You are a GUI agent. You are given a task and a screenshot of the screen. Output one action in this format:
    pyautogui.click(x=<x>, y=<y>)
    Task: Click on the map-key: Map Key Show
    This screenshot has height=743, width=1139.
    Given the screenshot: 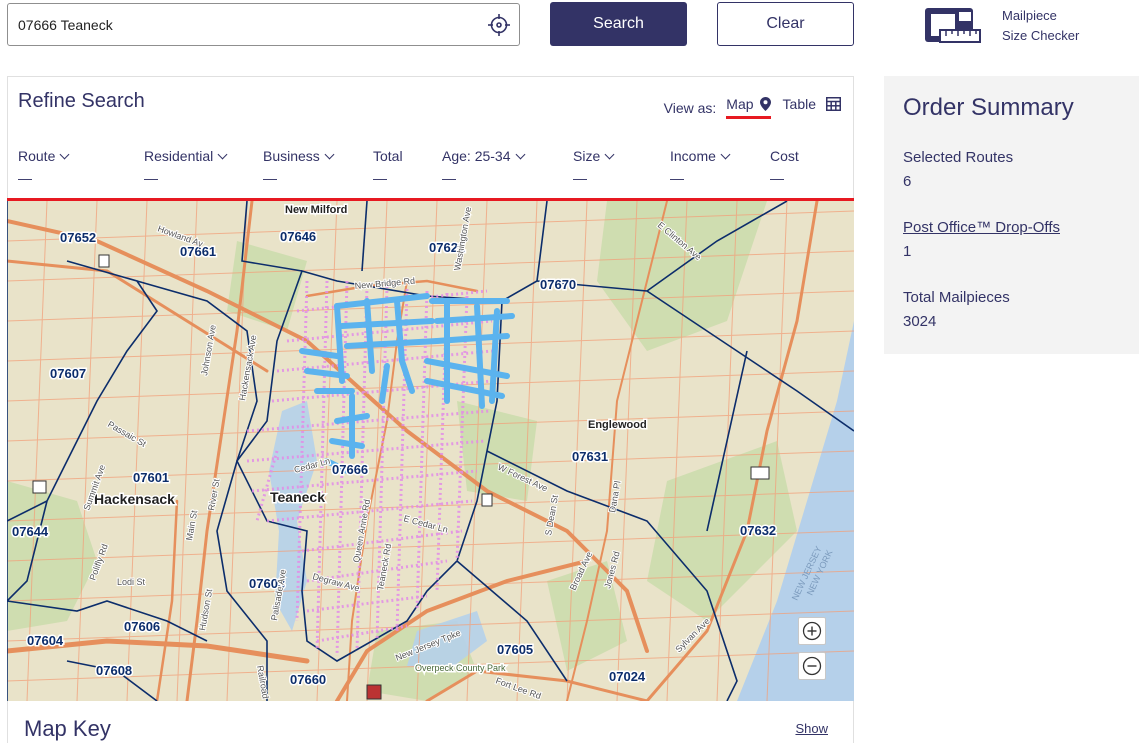 What is the action you would take?
    pyautogui.click(x=430, y=722)
    